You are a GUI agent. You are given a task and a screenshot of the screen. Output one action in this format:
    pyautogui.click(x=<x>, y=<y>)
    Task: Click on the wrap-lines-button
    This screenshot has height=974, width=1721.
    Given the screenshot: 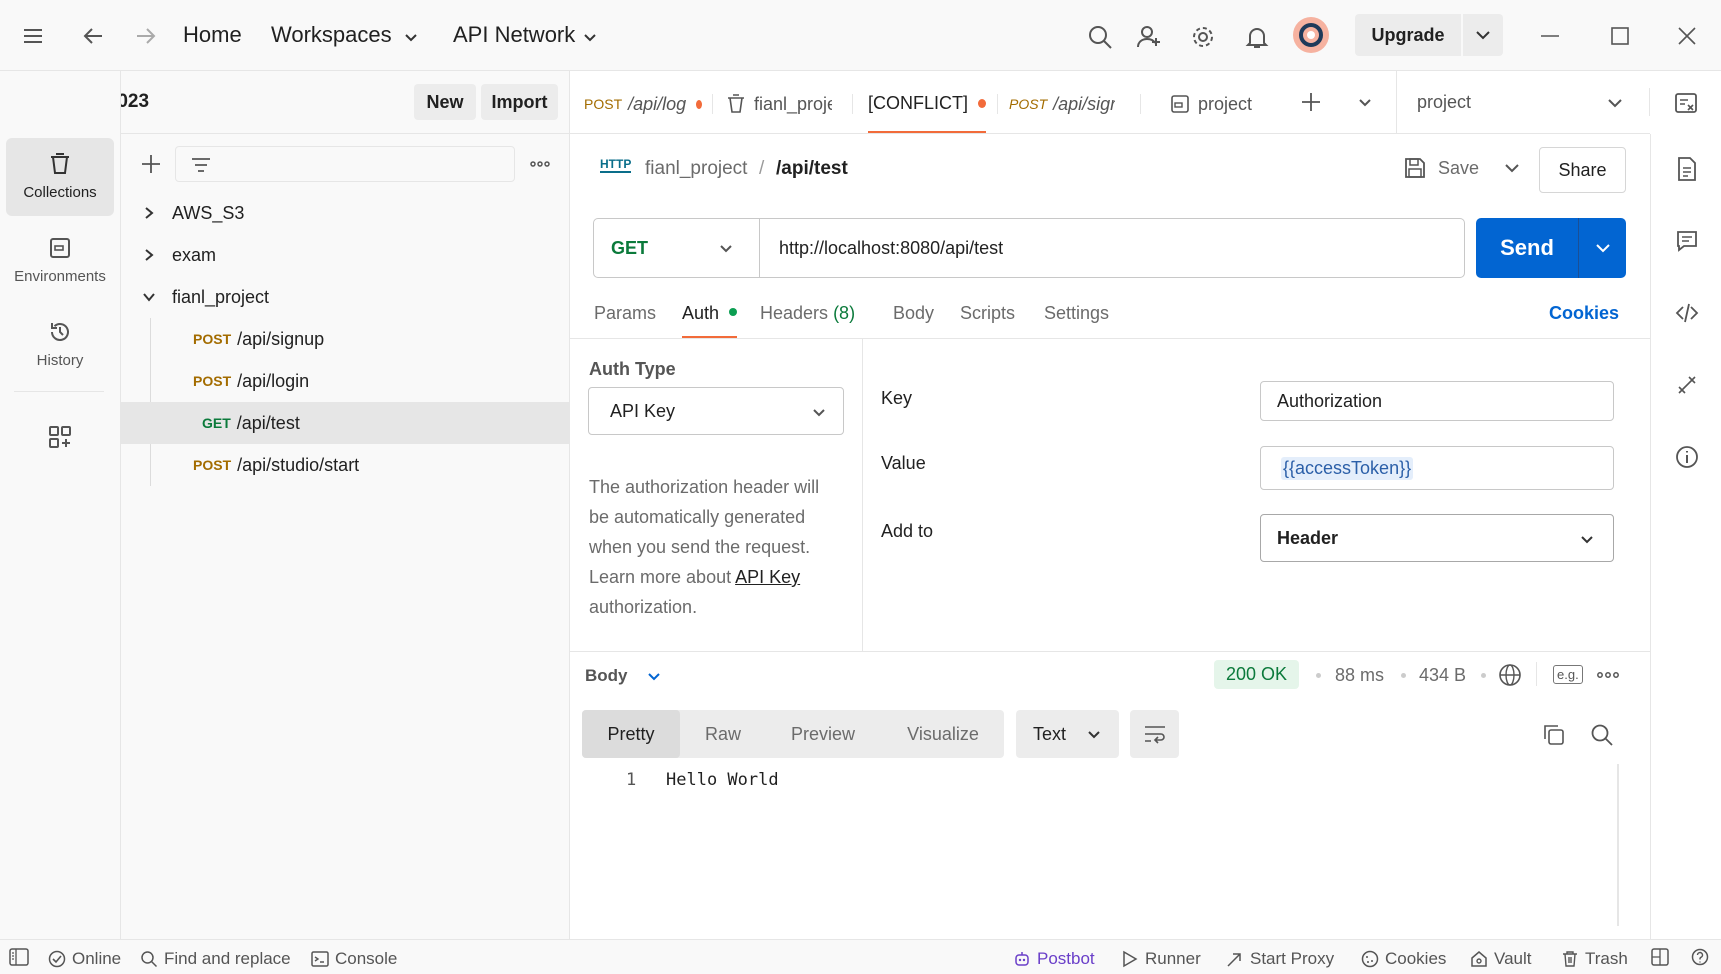 What is the action you would take?
    pyautogui.click(x=1154, y=734)
    